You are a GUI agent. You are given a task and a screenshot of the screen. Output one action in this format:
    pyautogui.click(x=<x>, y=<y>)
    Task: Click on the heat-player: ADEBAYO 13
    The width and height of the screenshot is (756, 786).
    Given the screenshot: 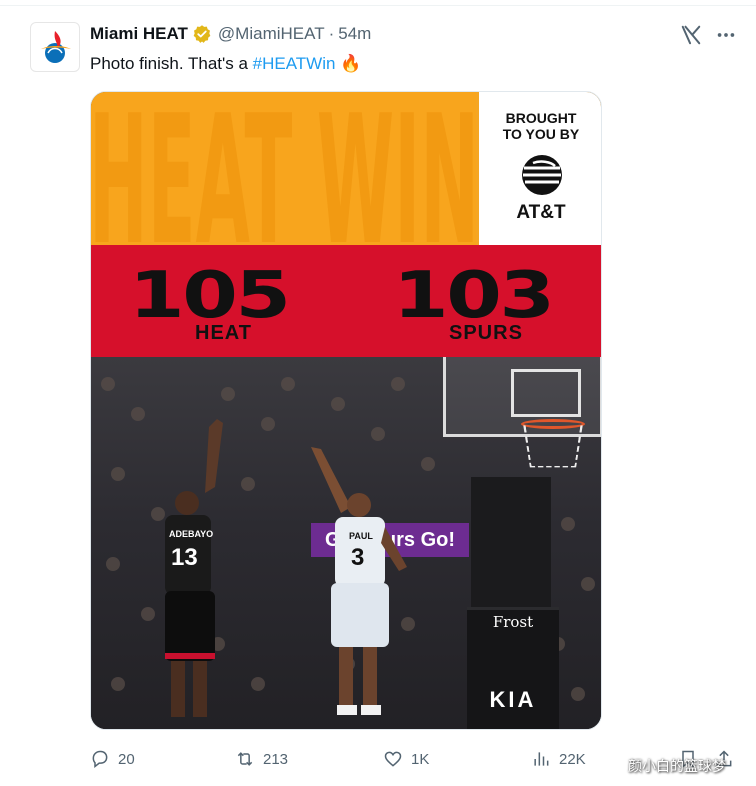 What is the action you would take?
    pyautogui.click(x=194, y=568)
    